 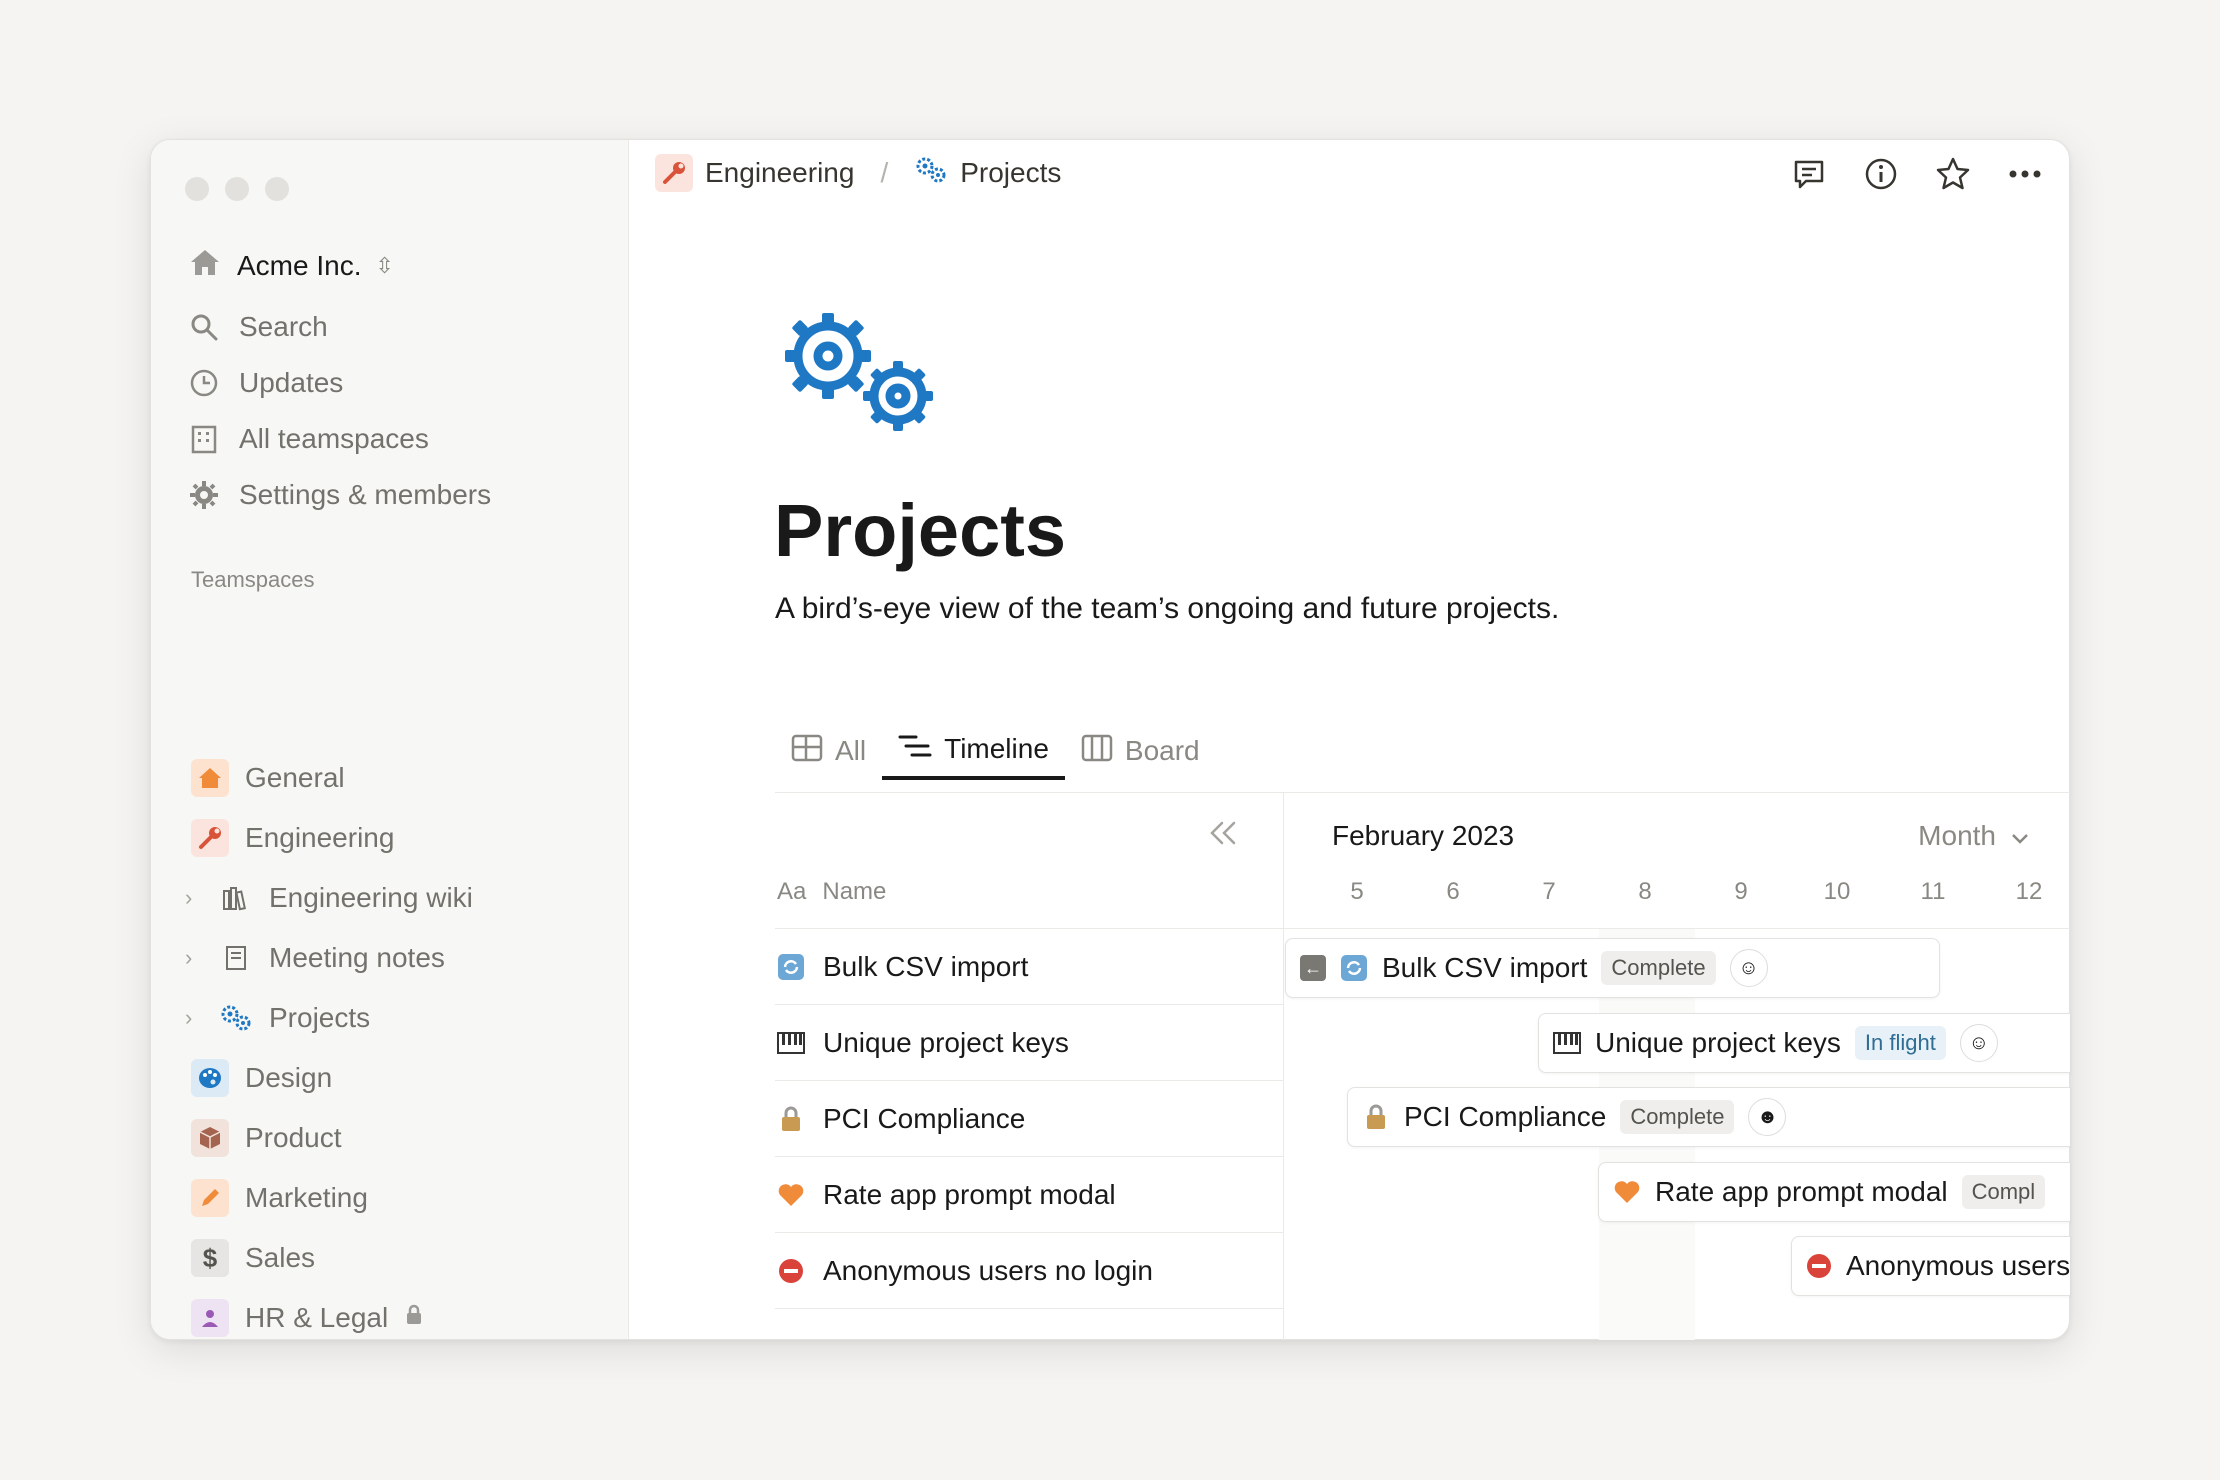 What do you see at coordinates (946, 1042) in the screenshot?
I see `row-name: Unique project keys` at bounding box center [946, 1042].